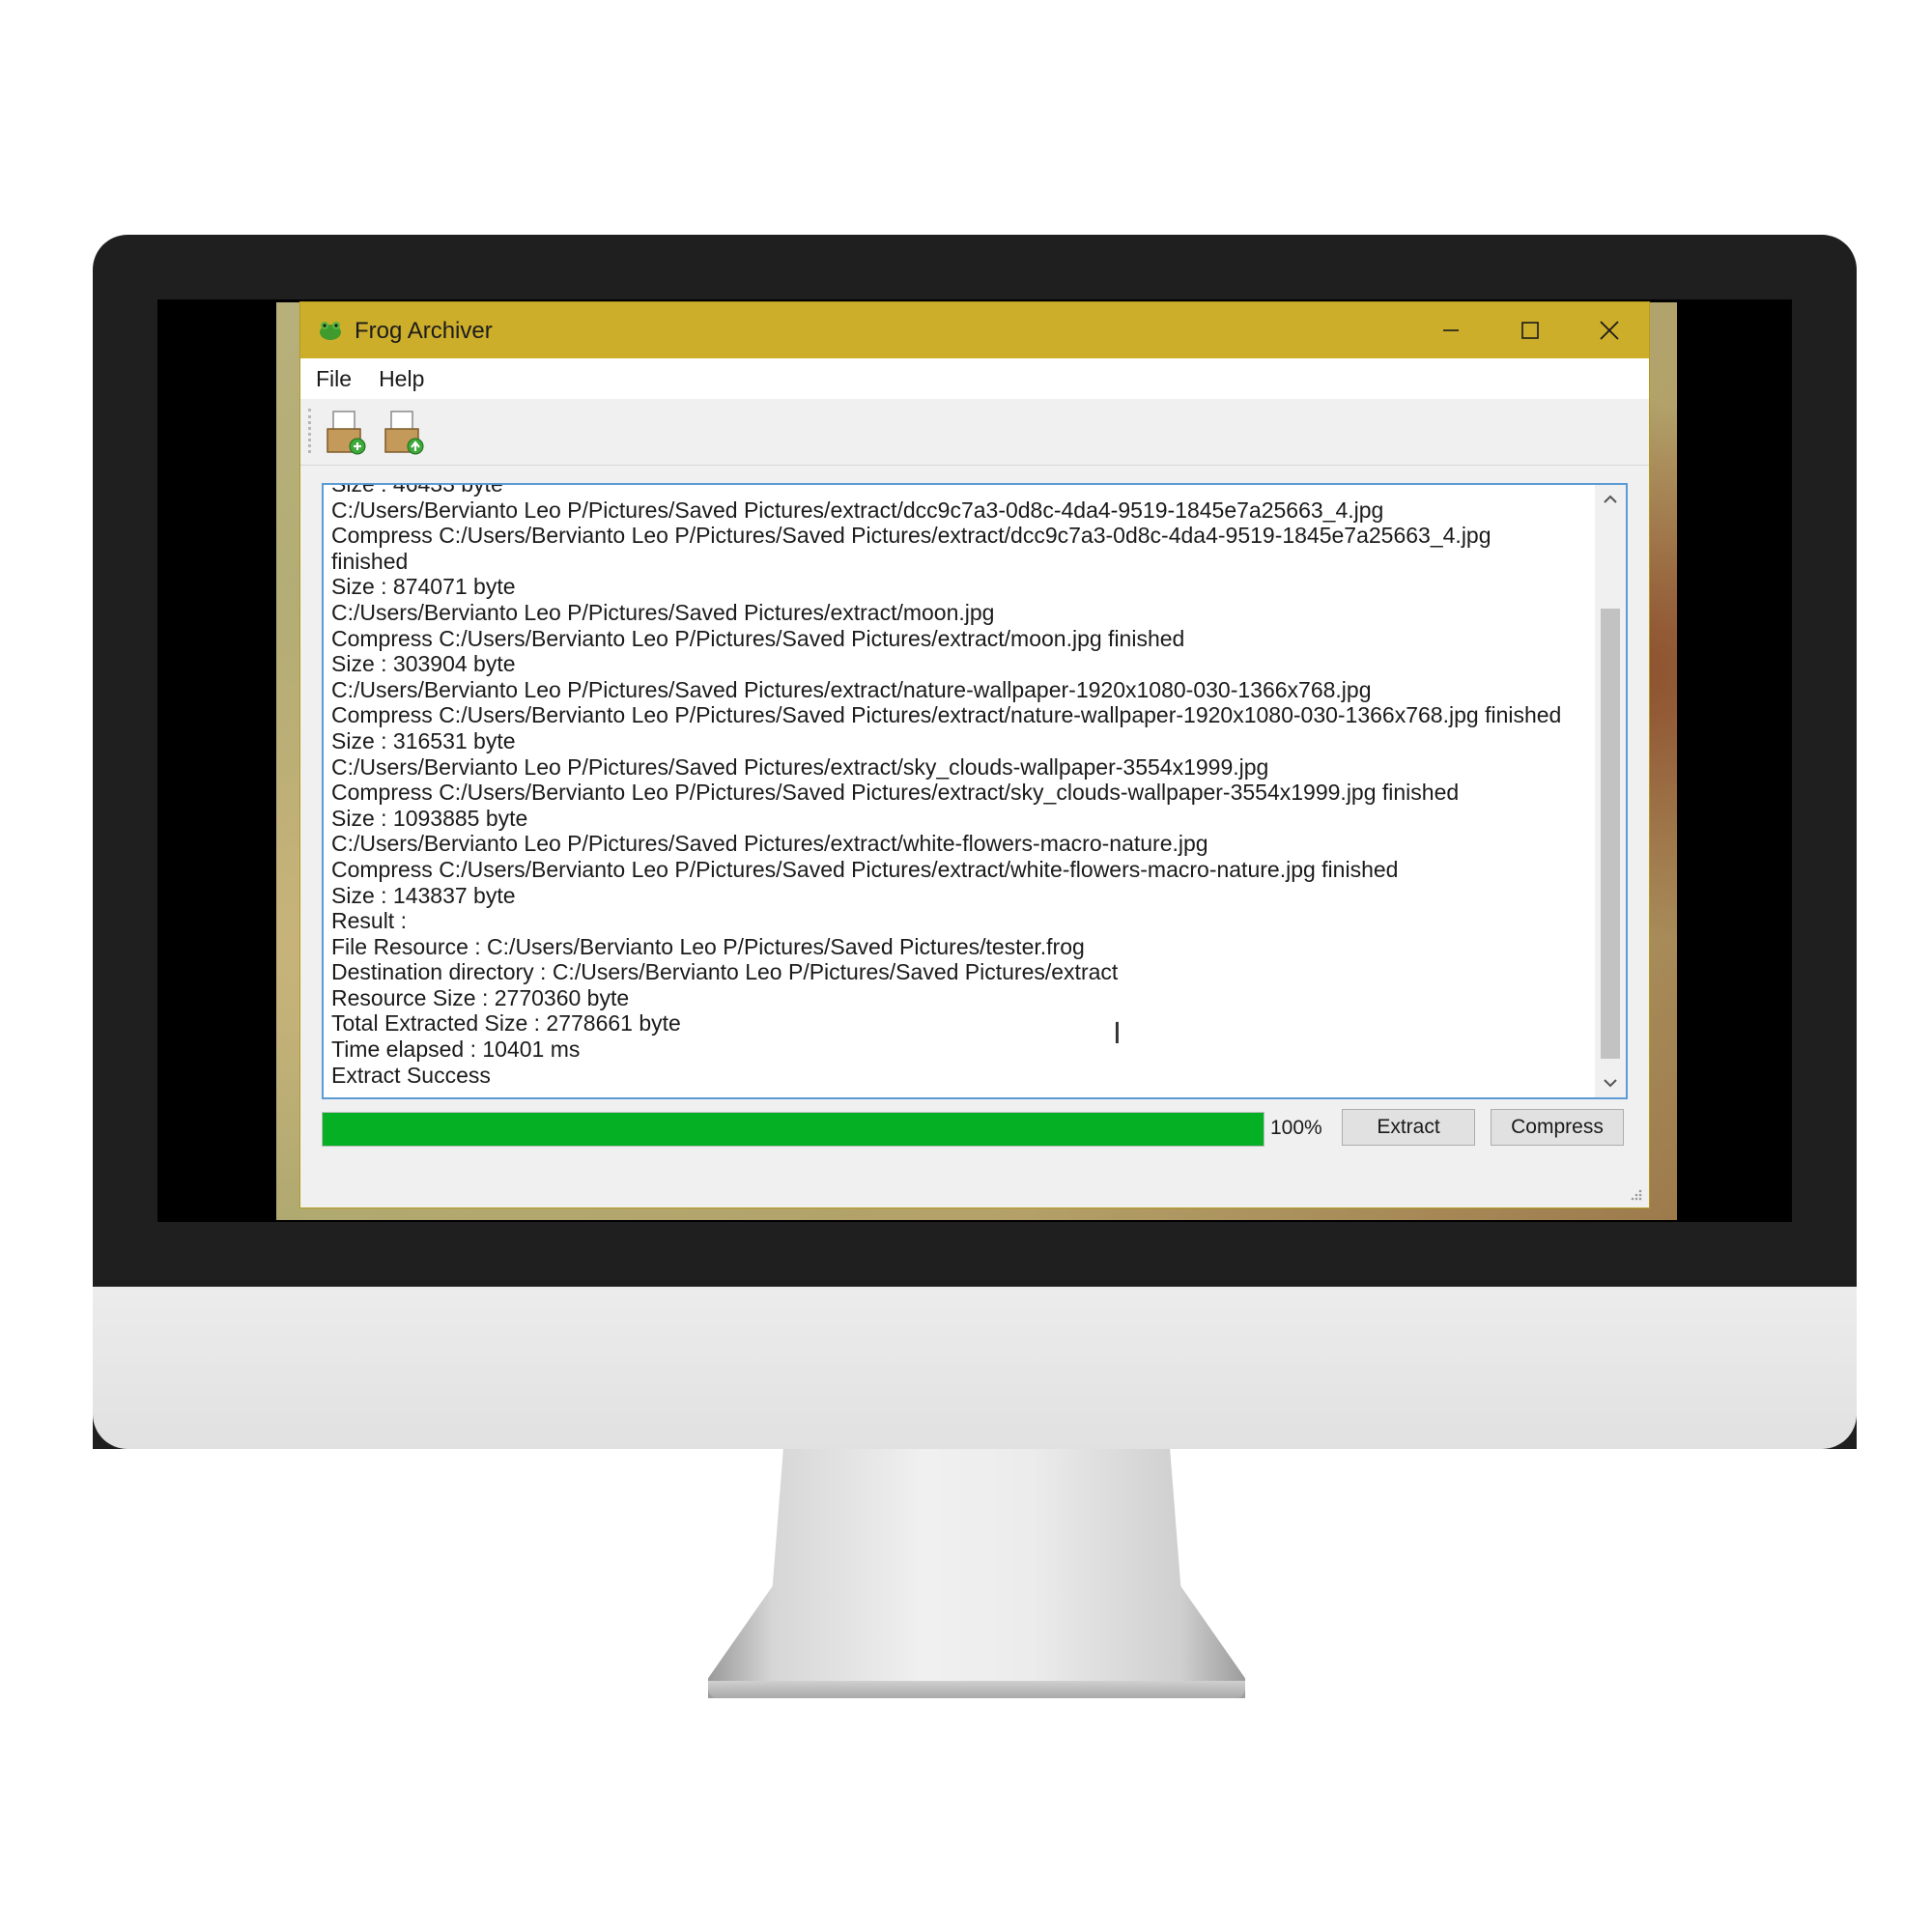  I want to click on log-line: Time elapsed : 10401 ms, so click(456, 1050).